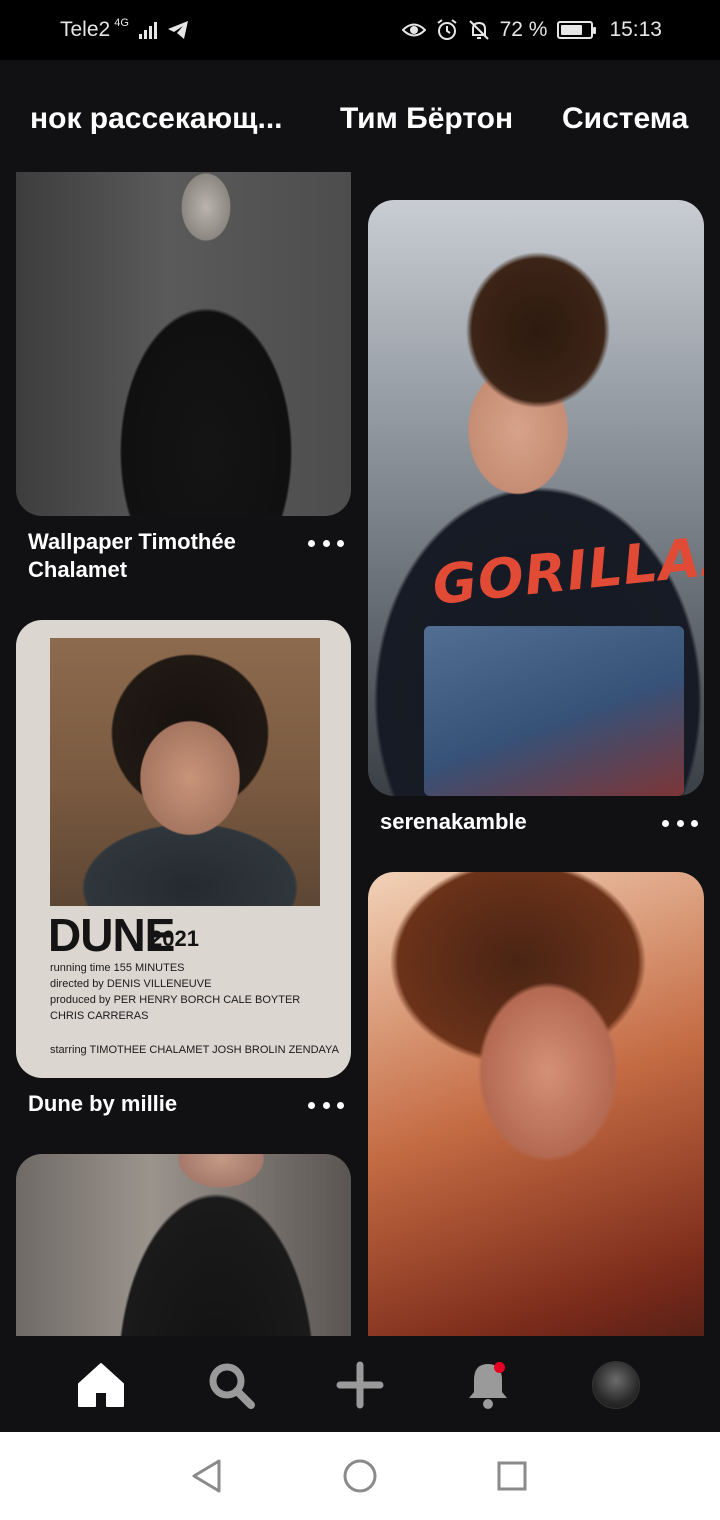 This screenshot has height=1520, width=720. I want to click on bottom-navigation, so click(360, 1384).